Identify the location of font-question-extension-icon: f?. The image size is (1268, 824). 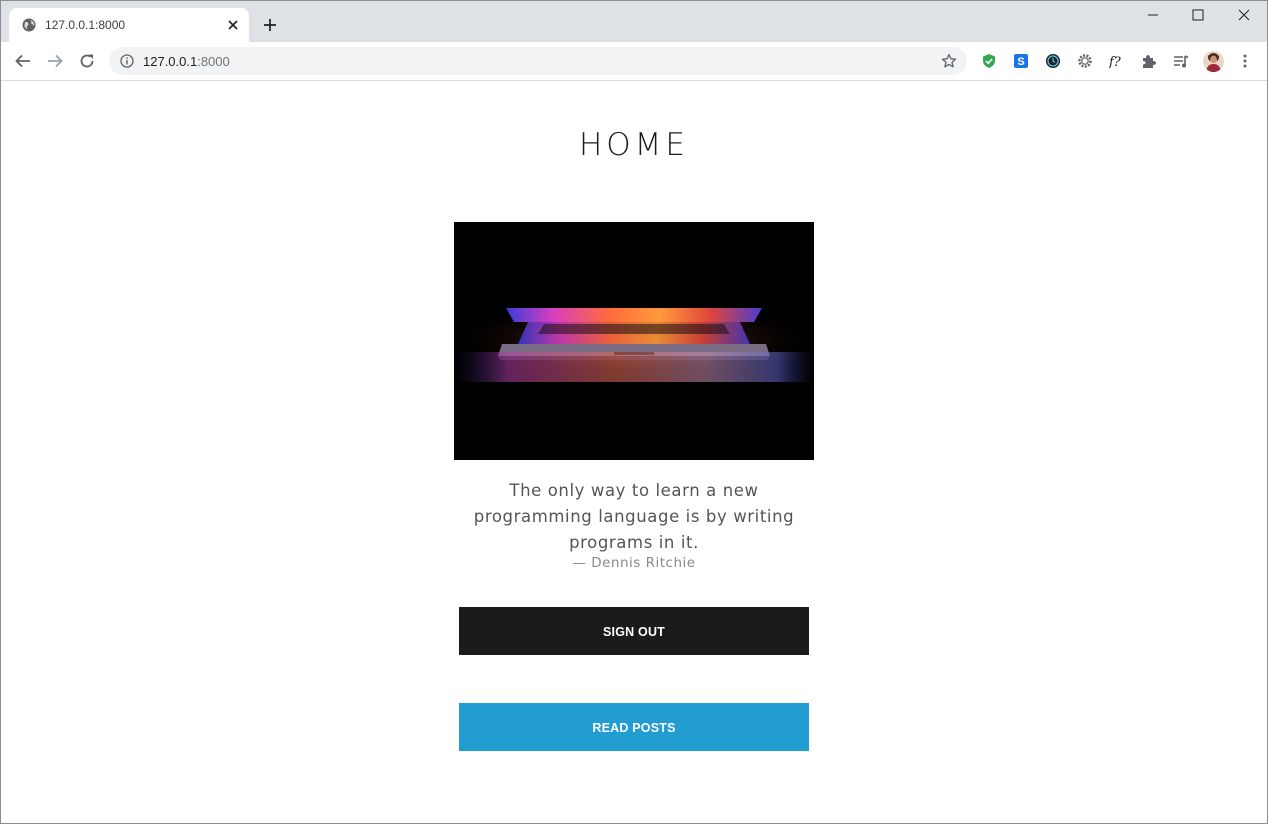
(1117, 61).